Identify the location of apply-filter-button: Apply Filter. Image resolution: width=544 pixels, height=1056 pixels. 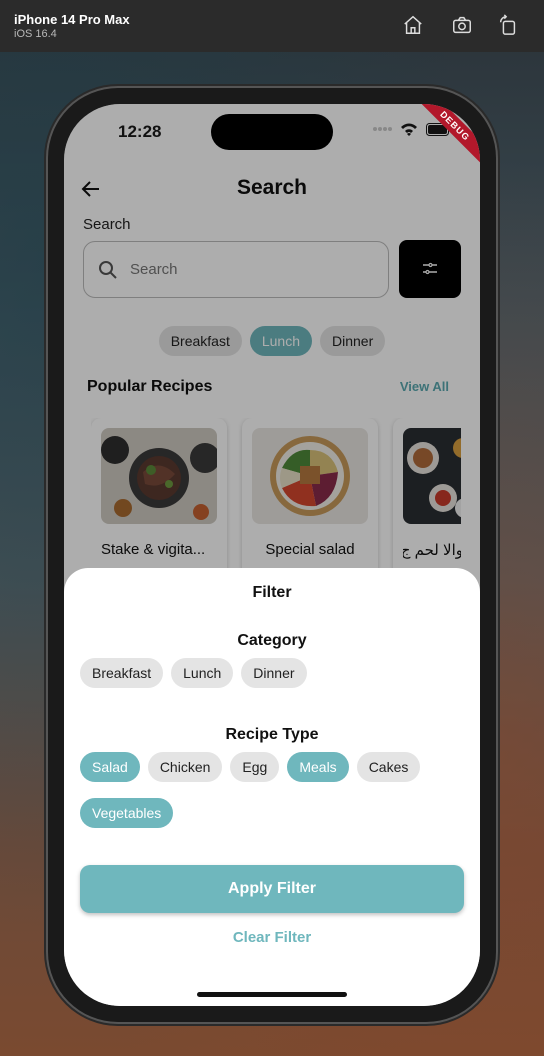
(272, 889).